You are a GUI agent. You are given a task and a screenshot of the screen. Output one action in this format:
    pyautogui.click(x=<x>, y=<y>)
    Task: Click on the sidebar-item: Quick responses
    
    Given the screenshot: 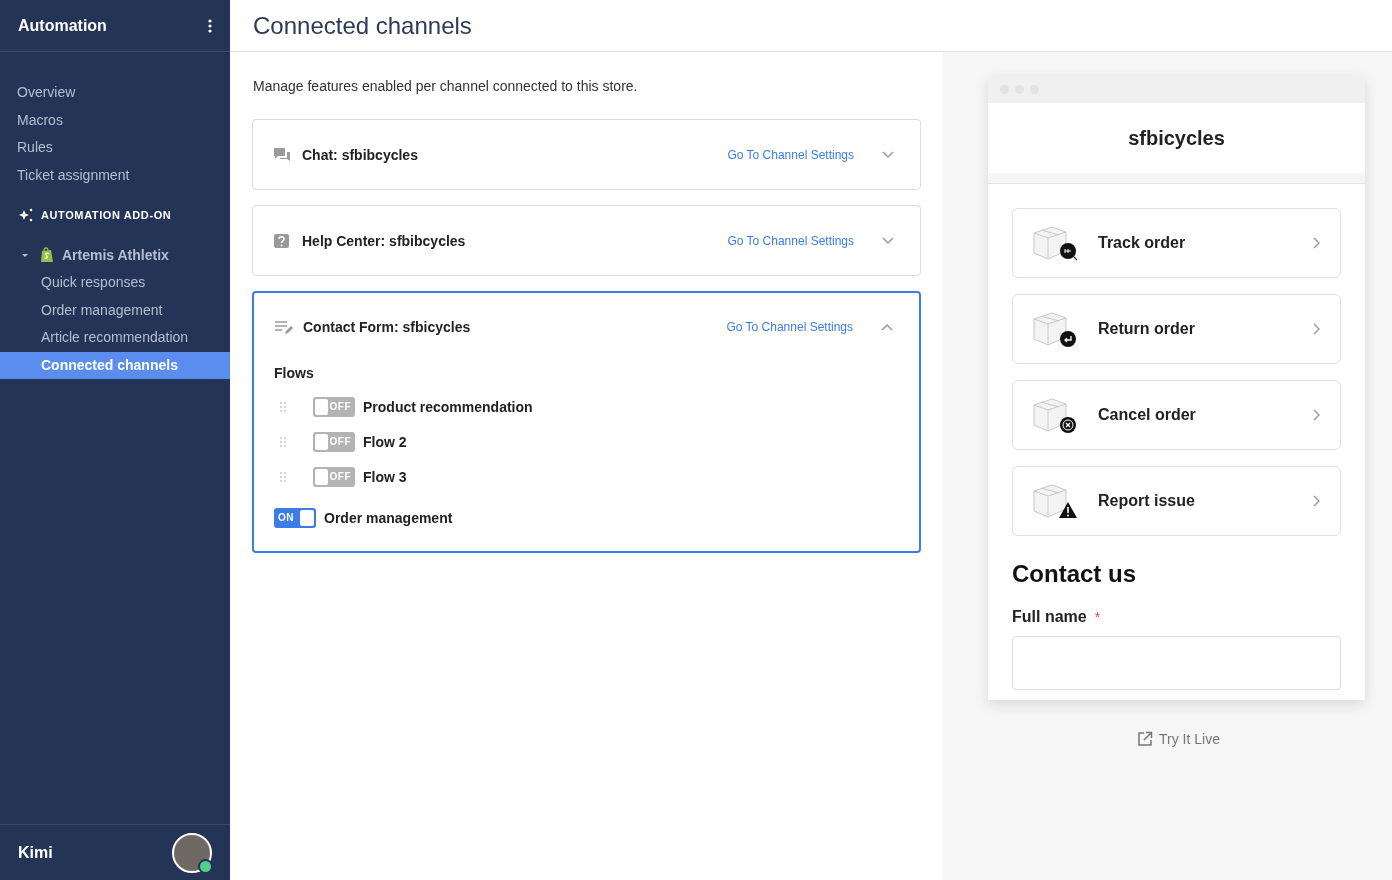 What is the action you would take?
    pyautogui.click(x=115, y=283)
    